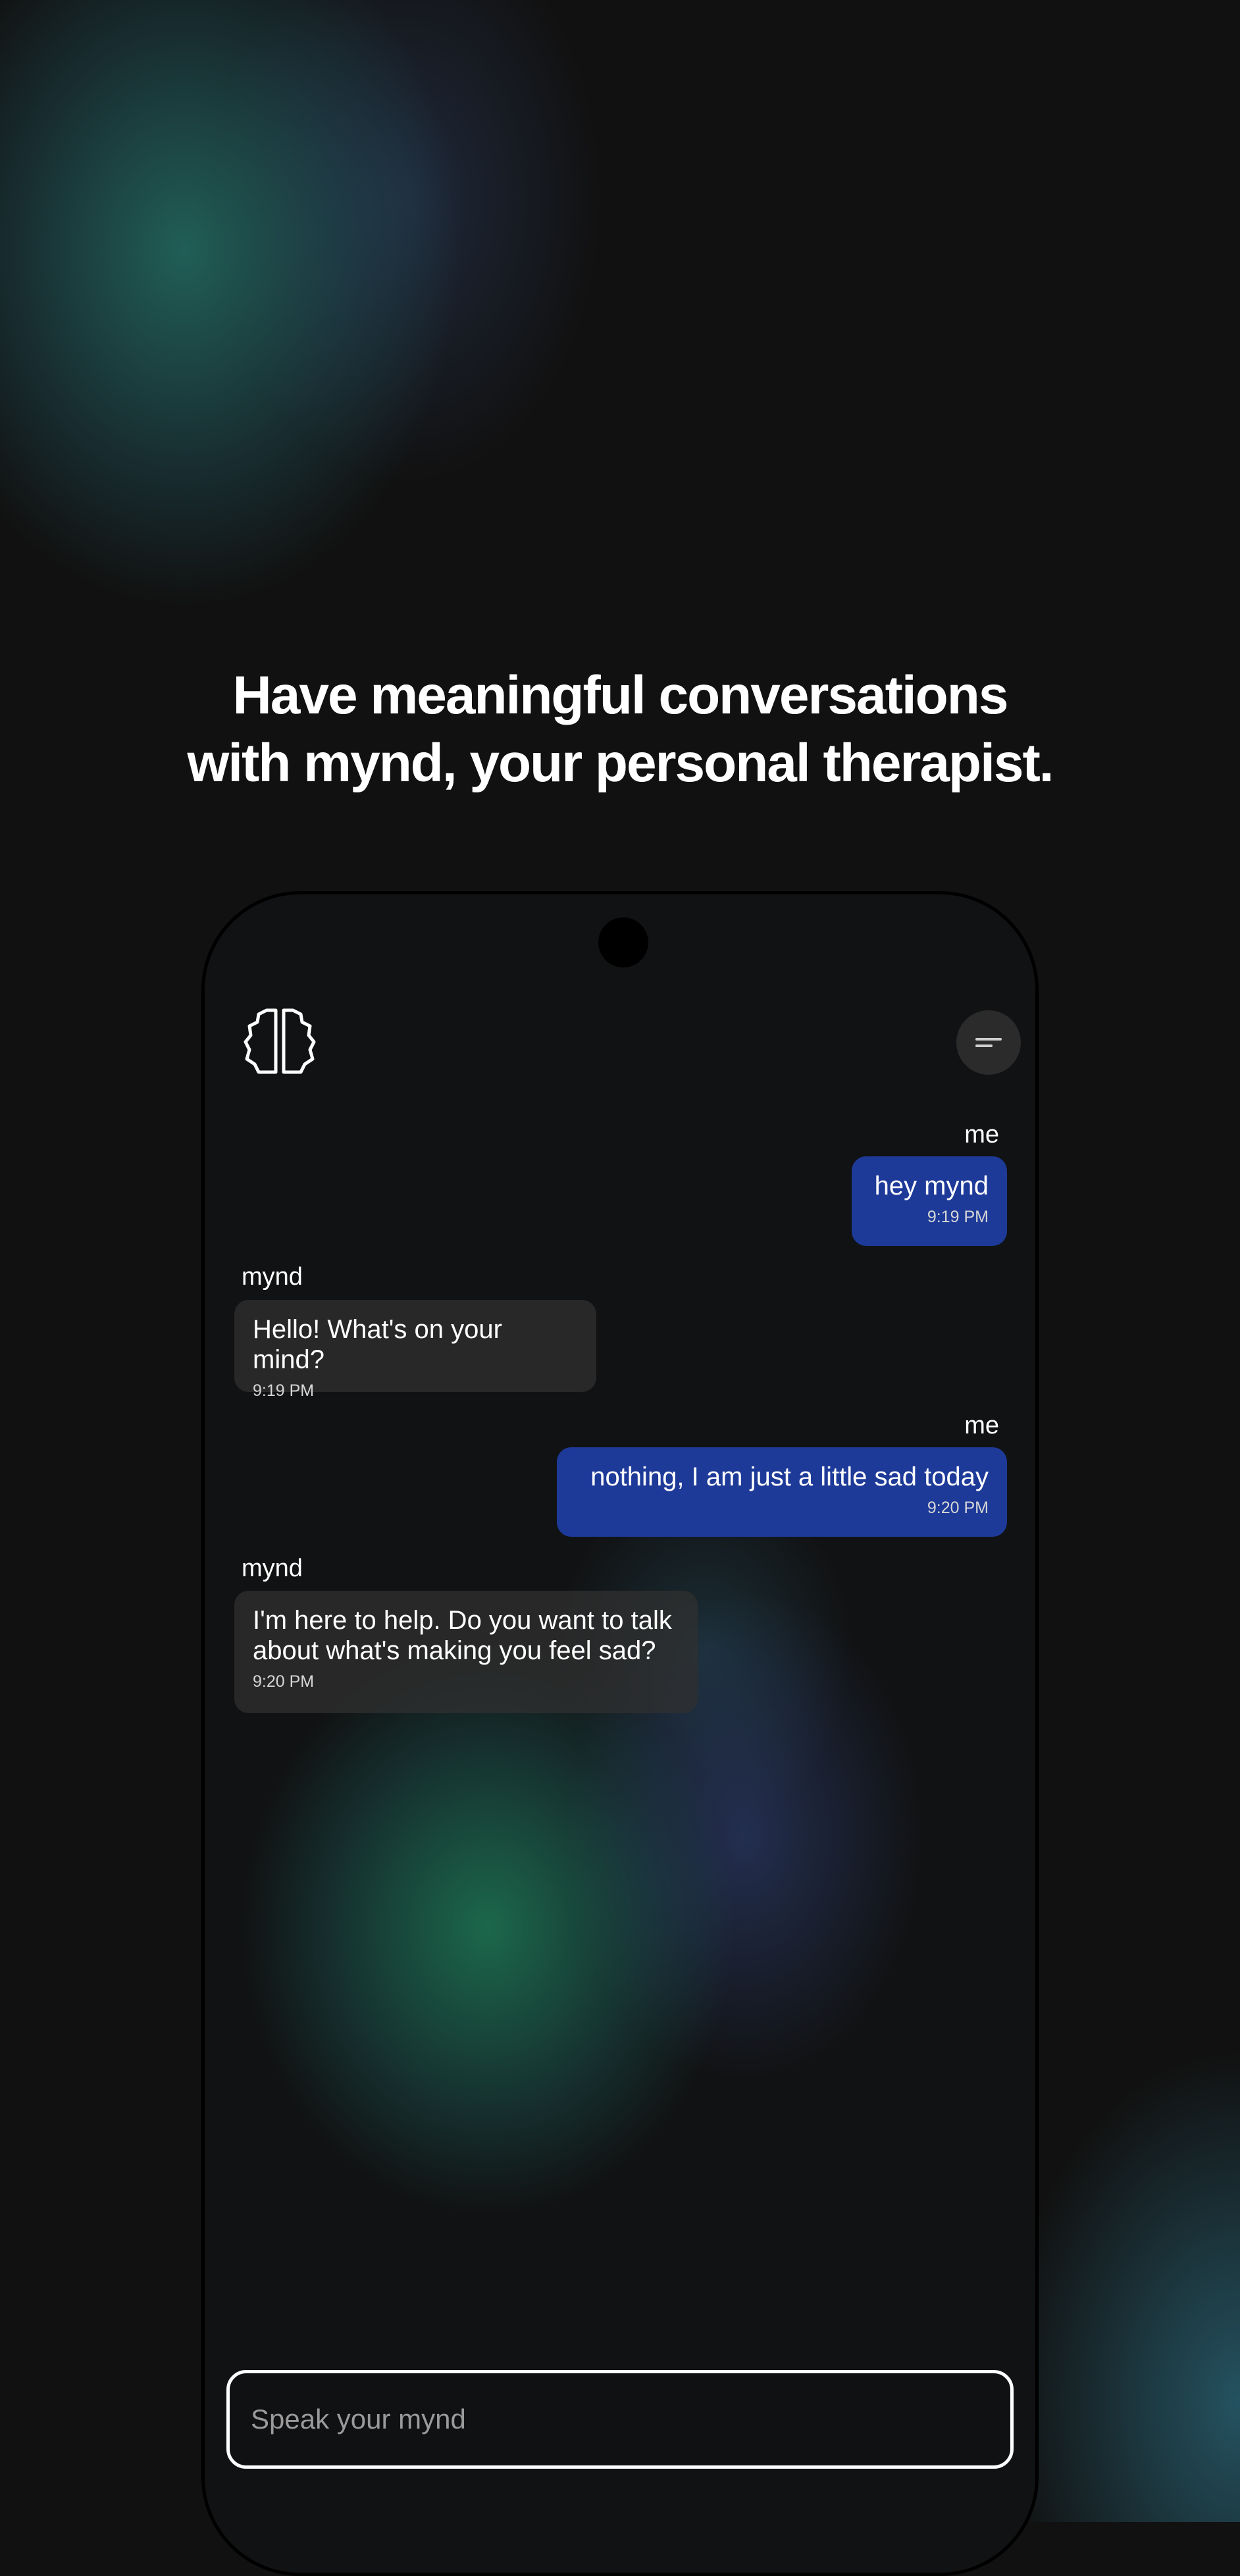  I want to click on headline-line-2: with mynd, your personal therapist., so click(620, 763).